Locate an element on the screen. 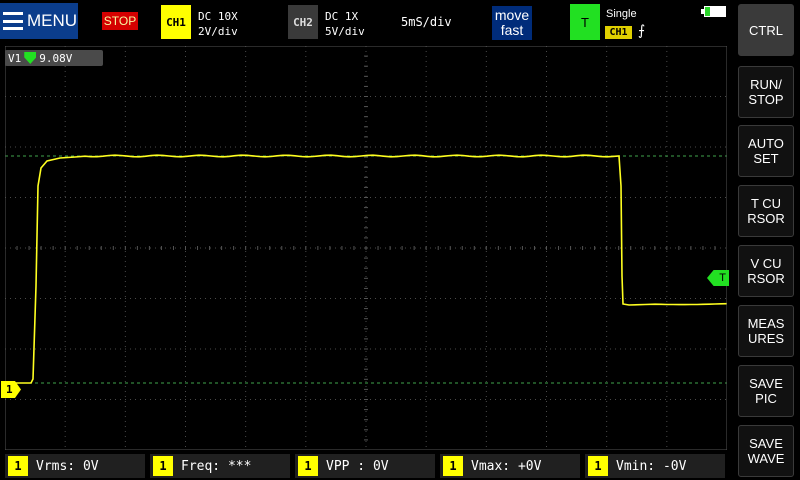 The image size is (800, 480). move-speed-label: fast is located at coordinates (512, 30).